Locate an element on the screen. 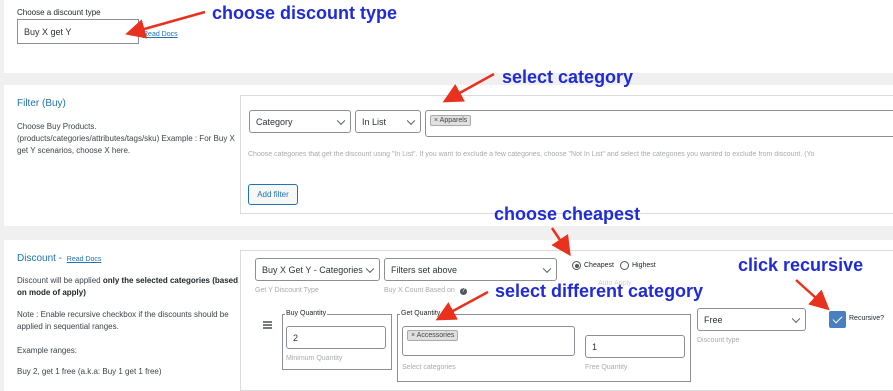 This screenshot has width=893, height=391. discount-type-read-docs-link: Read Docs is located at coordinates (160, 34).